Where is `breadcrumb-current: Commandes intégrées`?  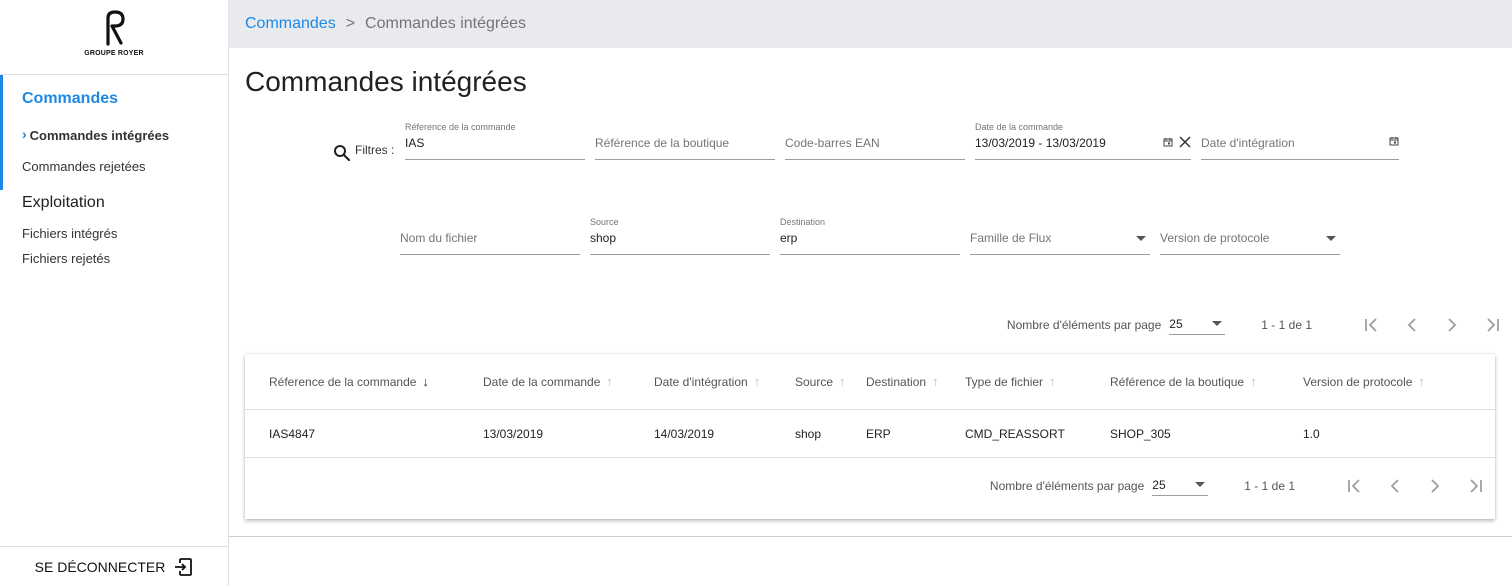 breadcrumb-current: Commandes intégrées is located at coordinates (446, 23).